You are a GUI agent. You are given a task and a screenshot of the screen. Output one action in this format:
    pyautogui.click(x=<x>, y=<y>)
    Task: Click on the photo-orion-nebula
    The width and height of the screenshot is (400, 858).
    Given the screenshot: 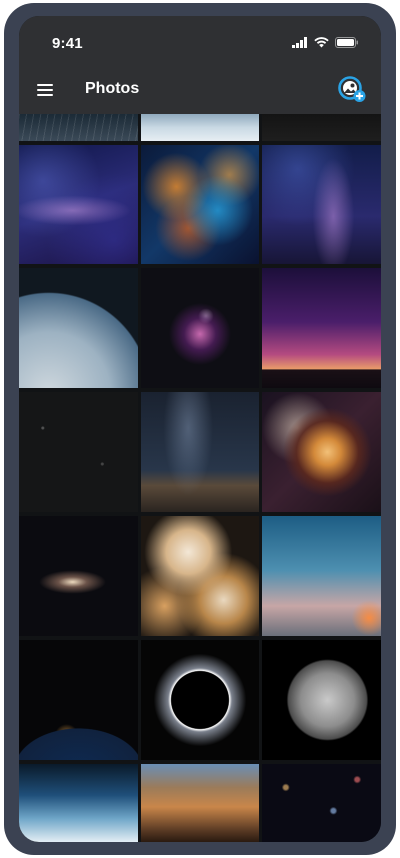 What is the action you would take?
    pyautogui.click(x=200, y=328)
    